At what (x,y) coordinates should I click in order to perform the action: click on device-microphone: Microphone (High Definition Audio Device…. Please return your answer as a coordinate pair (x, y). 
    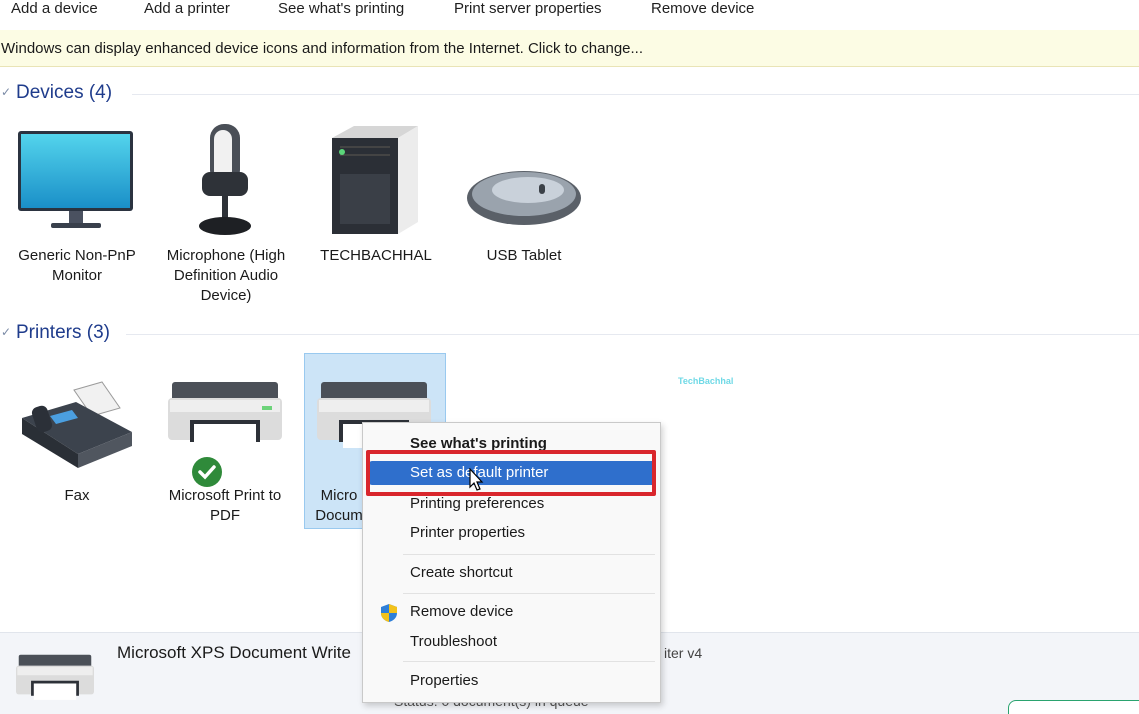
    Looking at the image, I should click on (226, 215).